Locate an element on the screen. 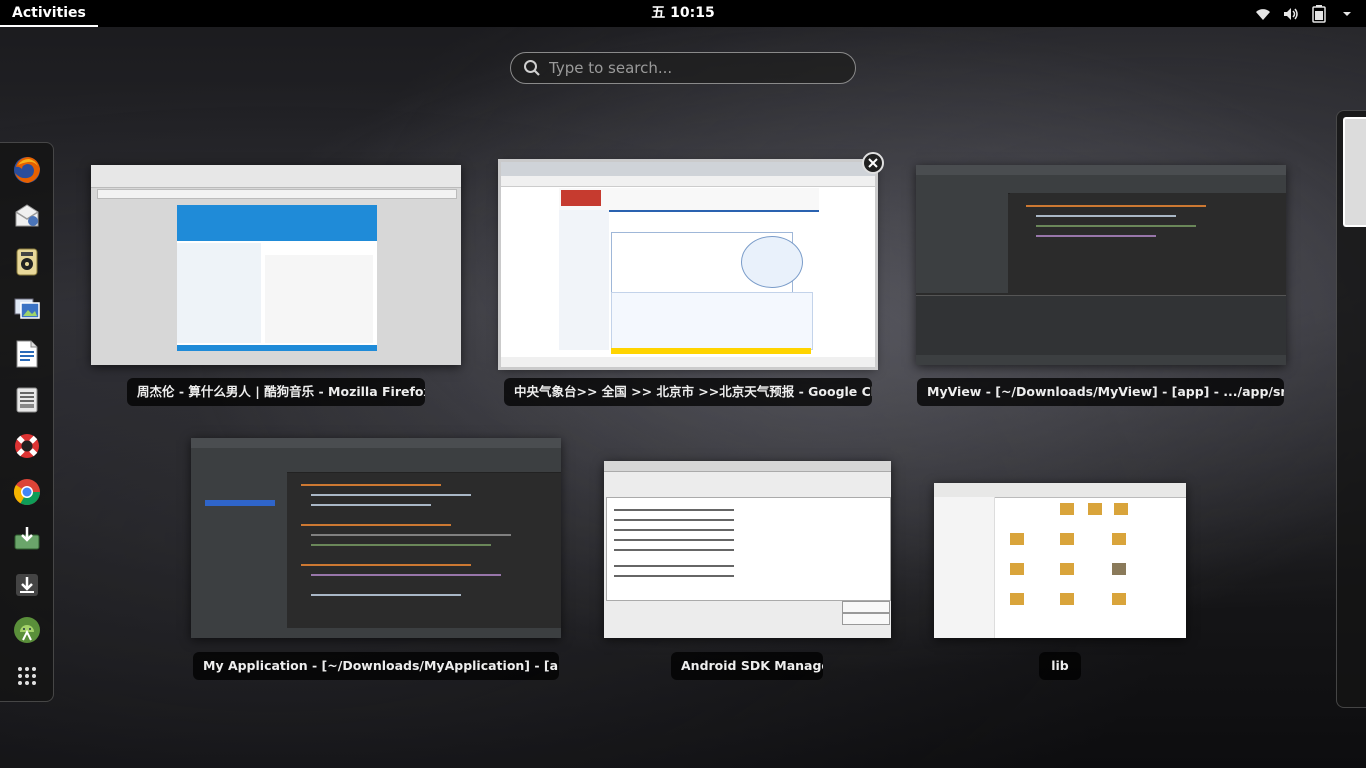 Image resolution: width=1366 pixels, height=768 pixels. top-bar: Activities 五 10:15 is located at coordinates (683, 13).